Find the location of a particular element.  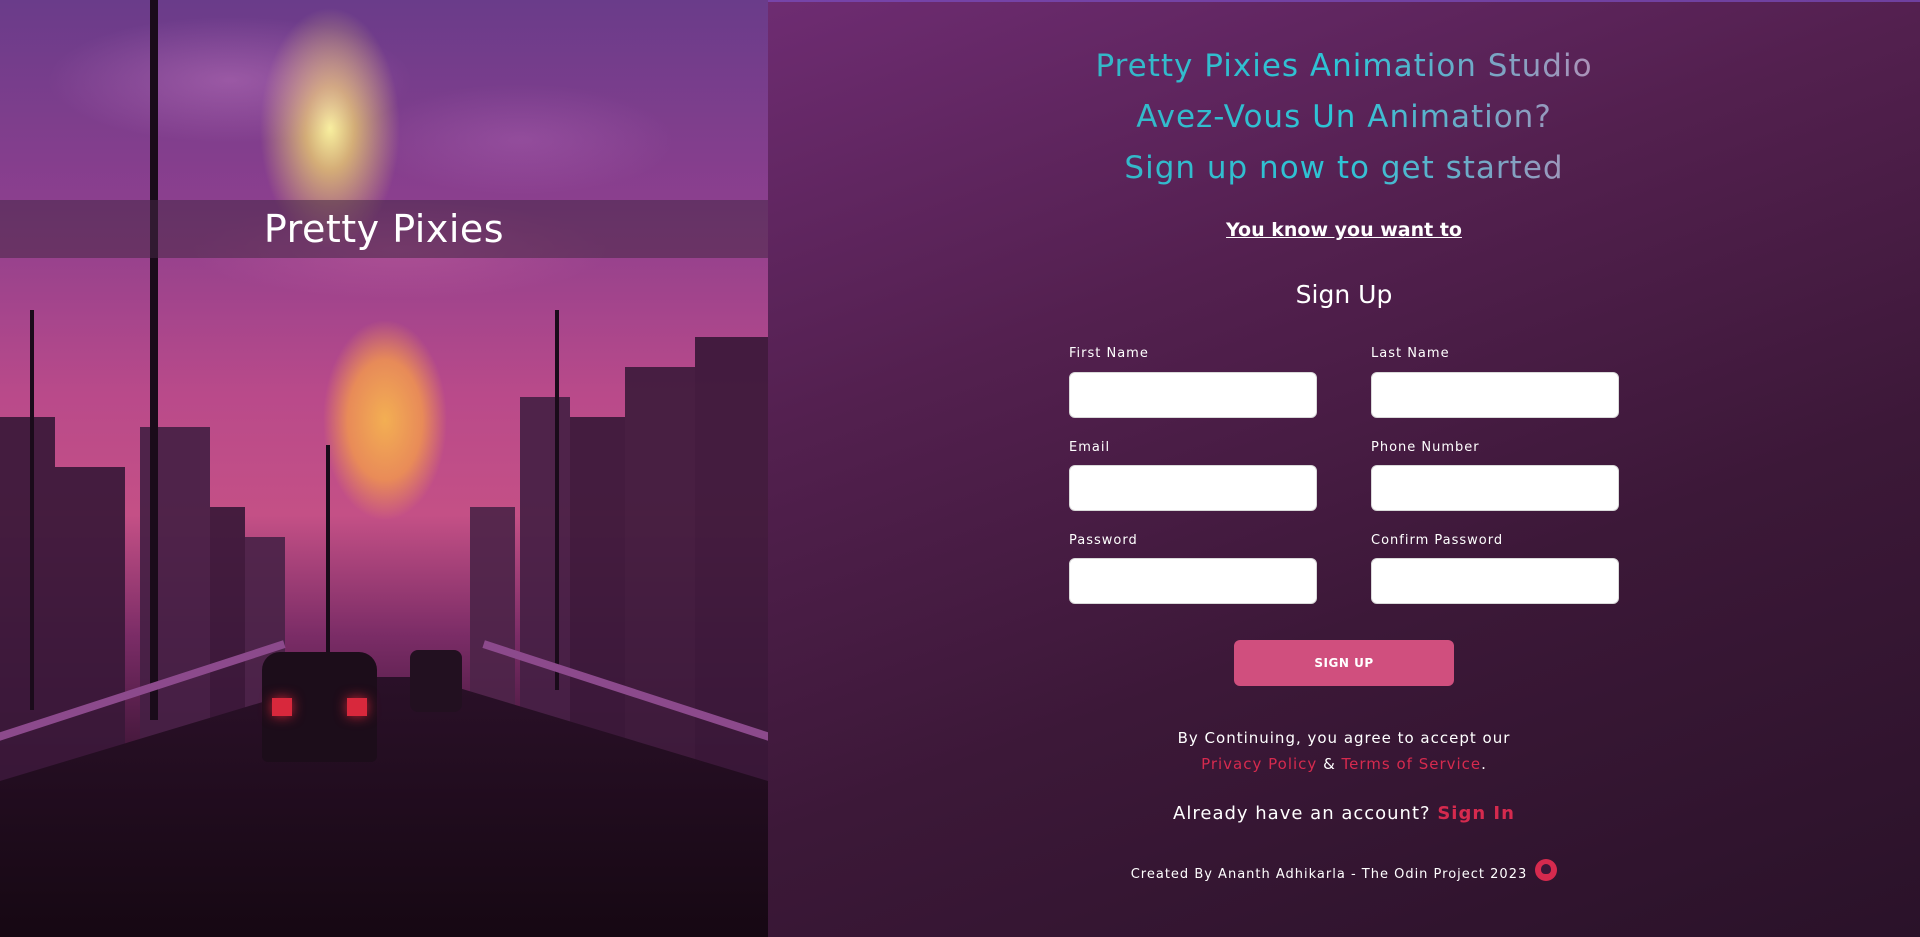

sign-up-button: SIGN UP is located at coordinates (1344, 663).